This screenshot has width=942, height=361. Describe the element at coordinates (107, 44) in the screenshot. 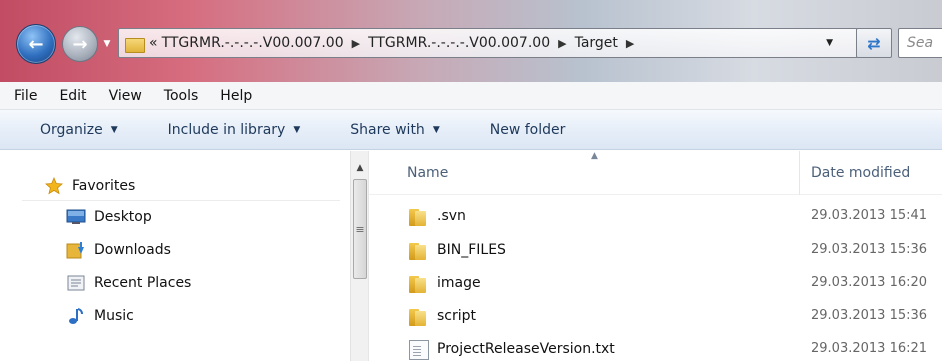

I see `recent-pages-dropdown: ▼` at that location.